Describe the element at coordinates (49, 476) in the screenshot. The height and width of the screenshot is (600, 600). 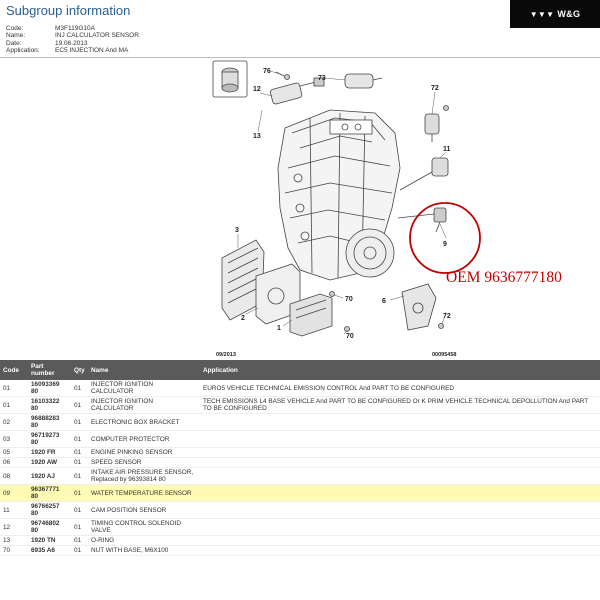
I see `cell-part-number: 1920 AJ` at that location.